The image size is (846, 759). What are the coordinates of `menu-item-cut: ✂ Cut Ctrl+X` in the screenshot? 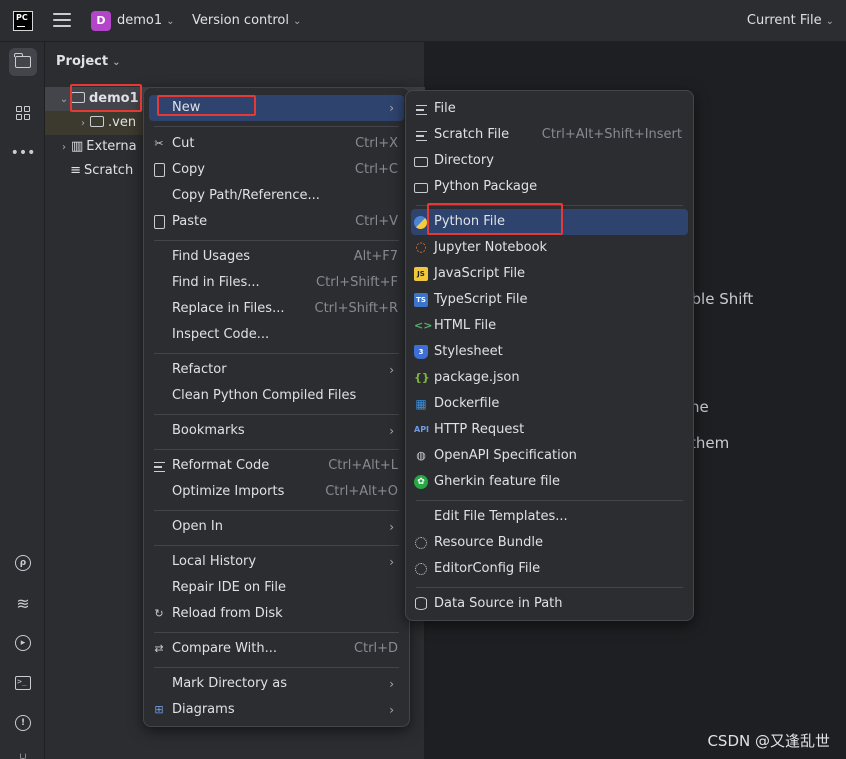 It's located at (276, 144).